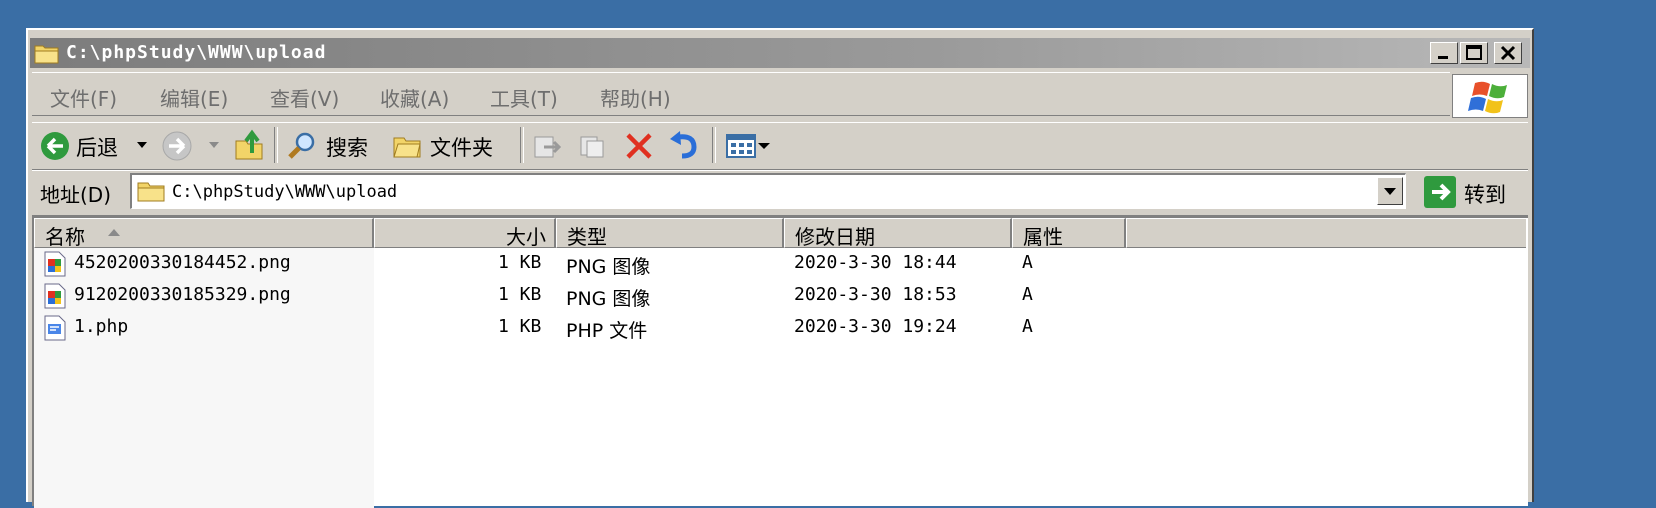 This screenshot has height=508, width=1656. I want to click on title-bar: C:\phpStudy\WWW\upload, so click(780, 53).